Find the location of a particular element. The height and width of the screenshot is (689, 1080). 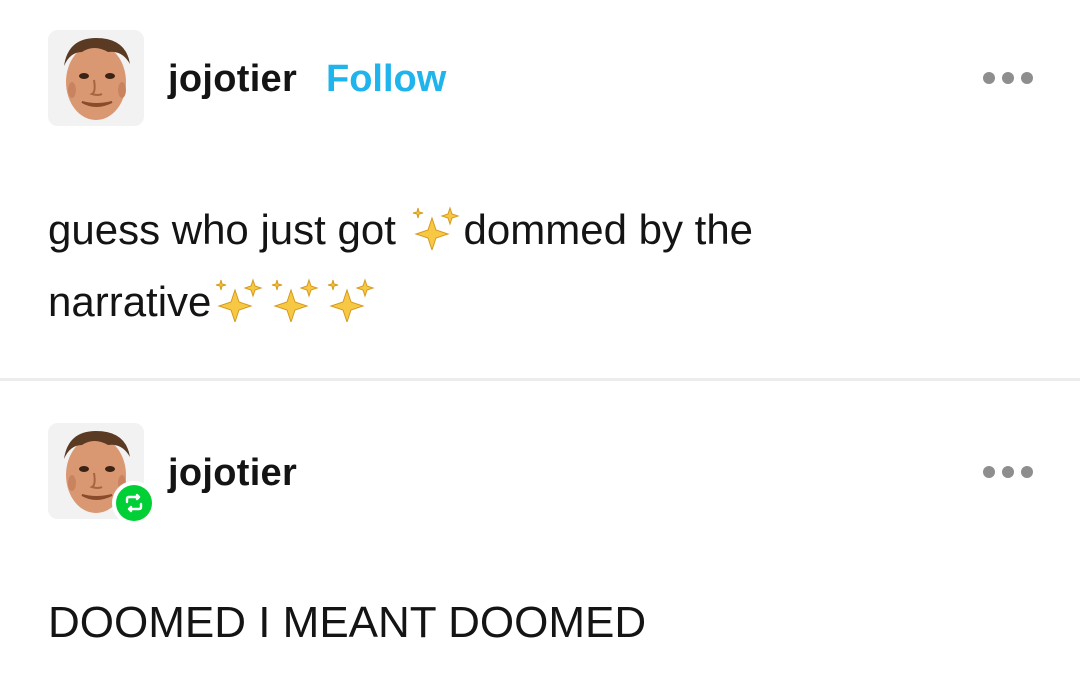

post-text-part: guess who just got is located at coordinates (228, 229).